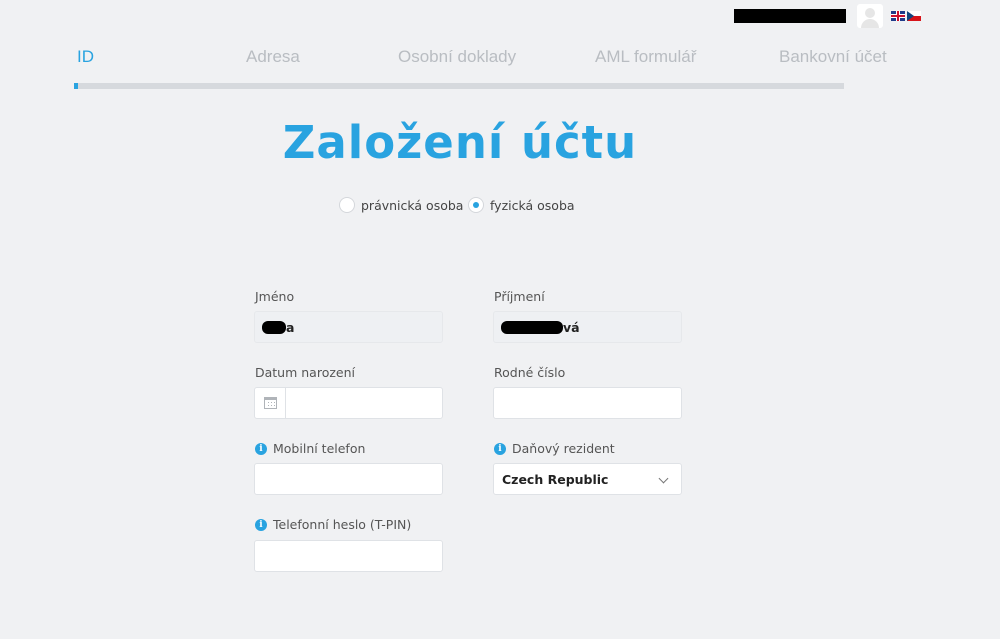  What do you see at coordinates (460, 142) in the screenshot?
I see `page-title: Založení účtu` at bounding box center [460, 142].